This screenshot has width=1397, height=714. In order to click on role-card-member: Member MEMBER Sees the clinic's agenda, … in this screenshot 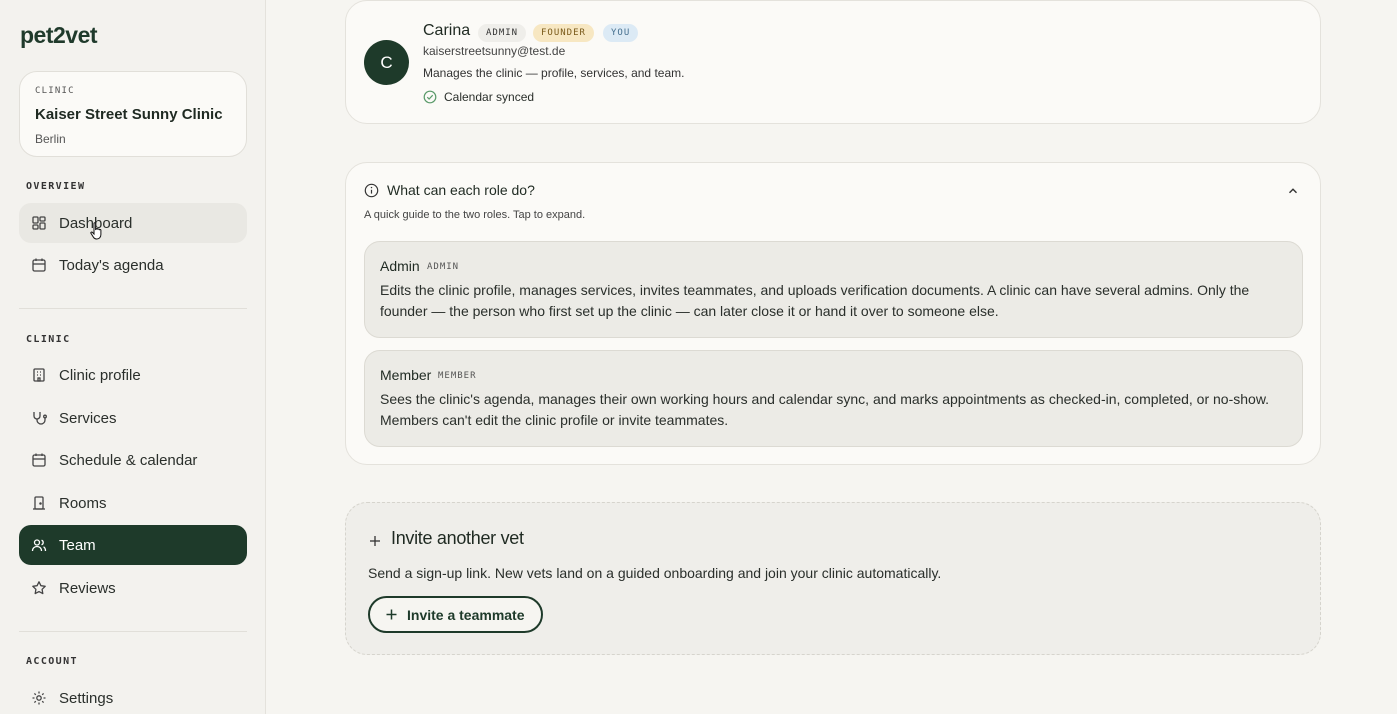, I will do `click(833, 398)`.